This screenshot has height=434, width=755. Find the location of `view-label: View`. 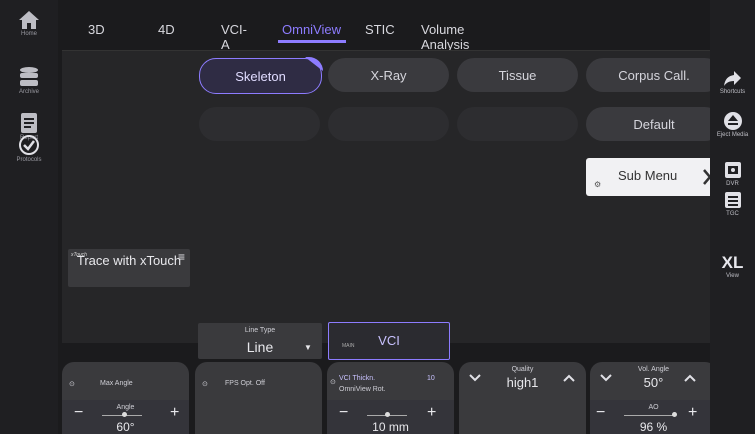

view-label: View is located at coordinates (732, 276).